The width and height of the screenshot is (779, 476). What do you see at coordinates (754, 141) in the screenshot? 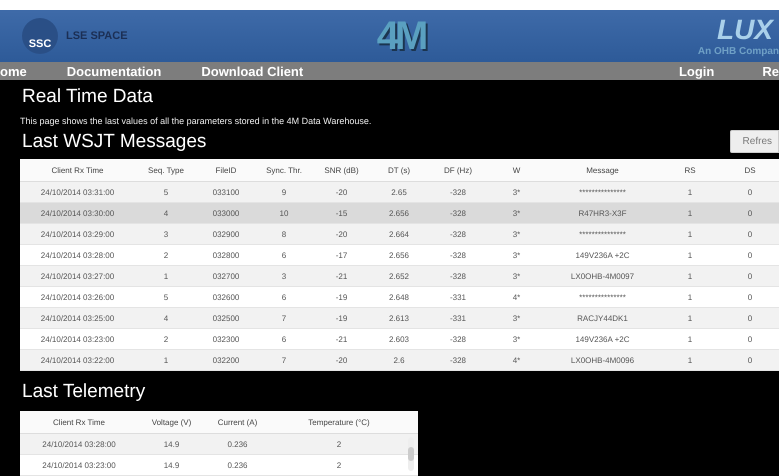
I see `refresh-button: Refres` at bounding box center [754, 141].